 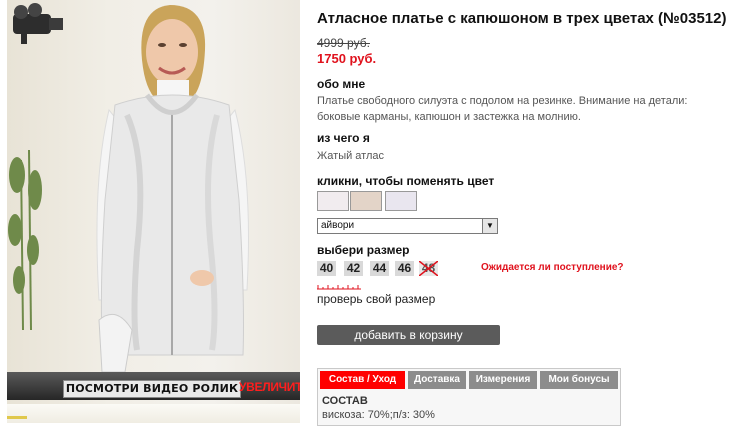 What do you see at coordinates (339, 287) in the screenshot?
I see `ruler-icon` at bounding box center [339, 287].